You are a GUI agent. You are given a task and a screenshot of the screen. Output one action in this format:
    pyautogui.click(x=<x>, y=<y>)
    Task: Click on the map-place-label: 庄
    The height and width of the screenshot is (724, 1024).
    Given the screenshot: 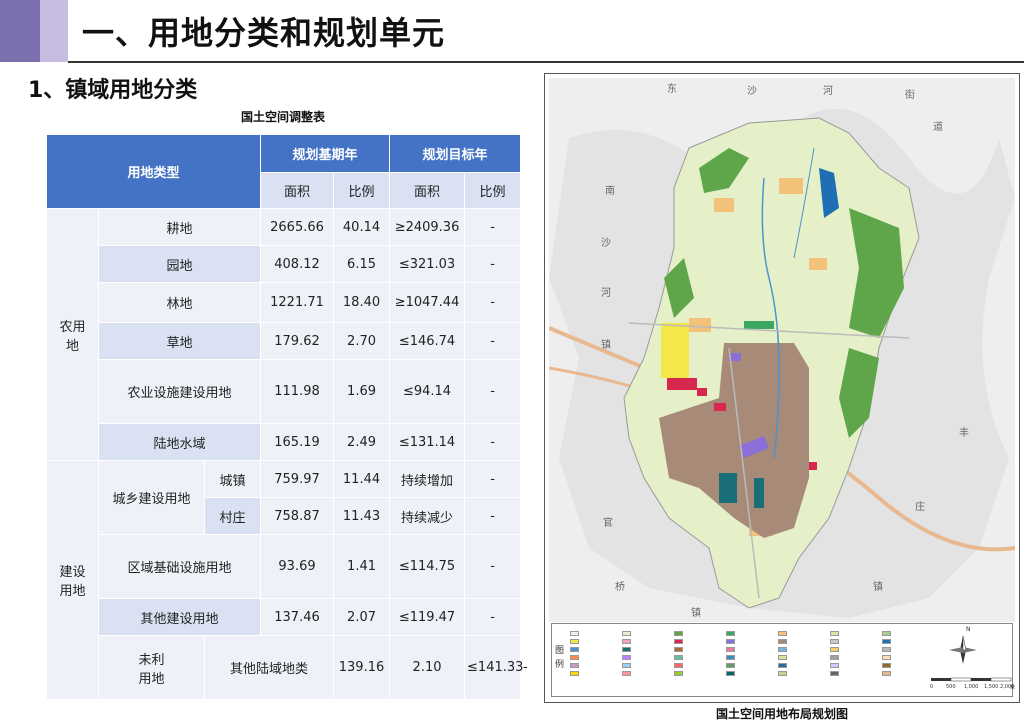 What is the action you would take?
    pyautogui.click(x=920, y=507)
    